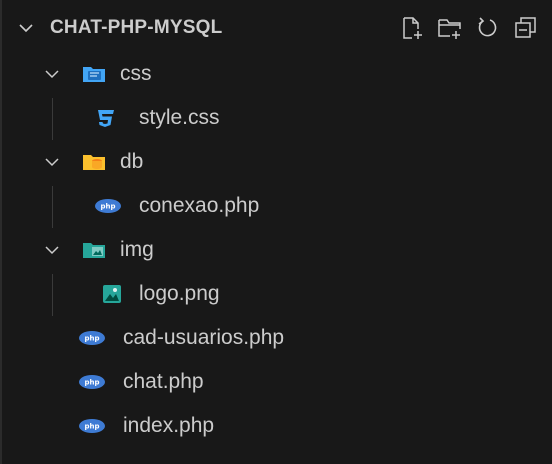 This screenshot has width=552, height=464. I want to click on tree-item-style-css: style.css, so click(276, 118).